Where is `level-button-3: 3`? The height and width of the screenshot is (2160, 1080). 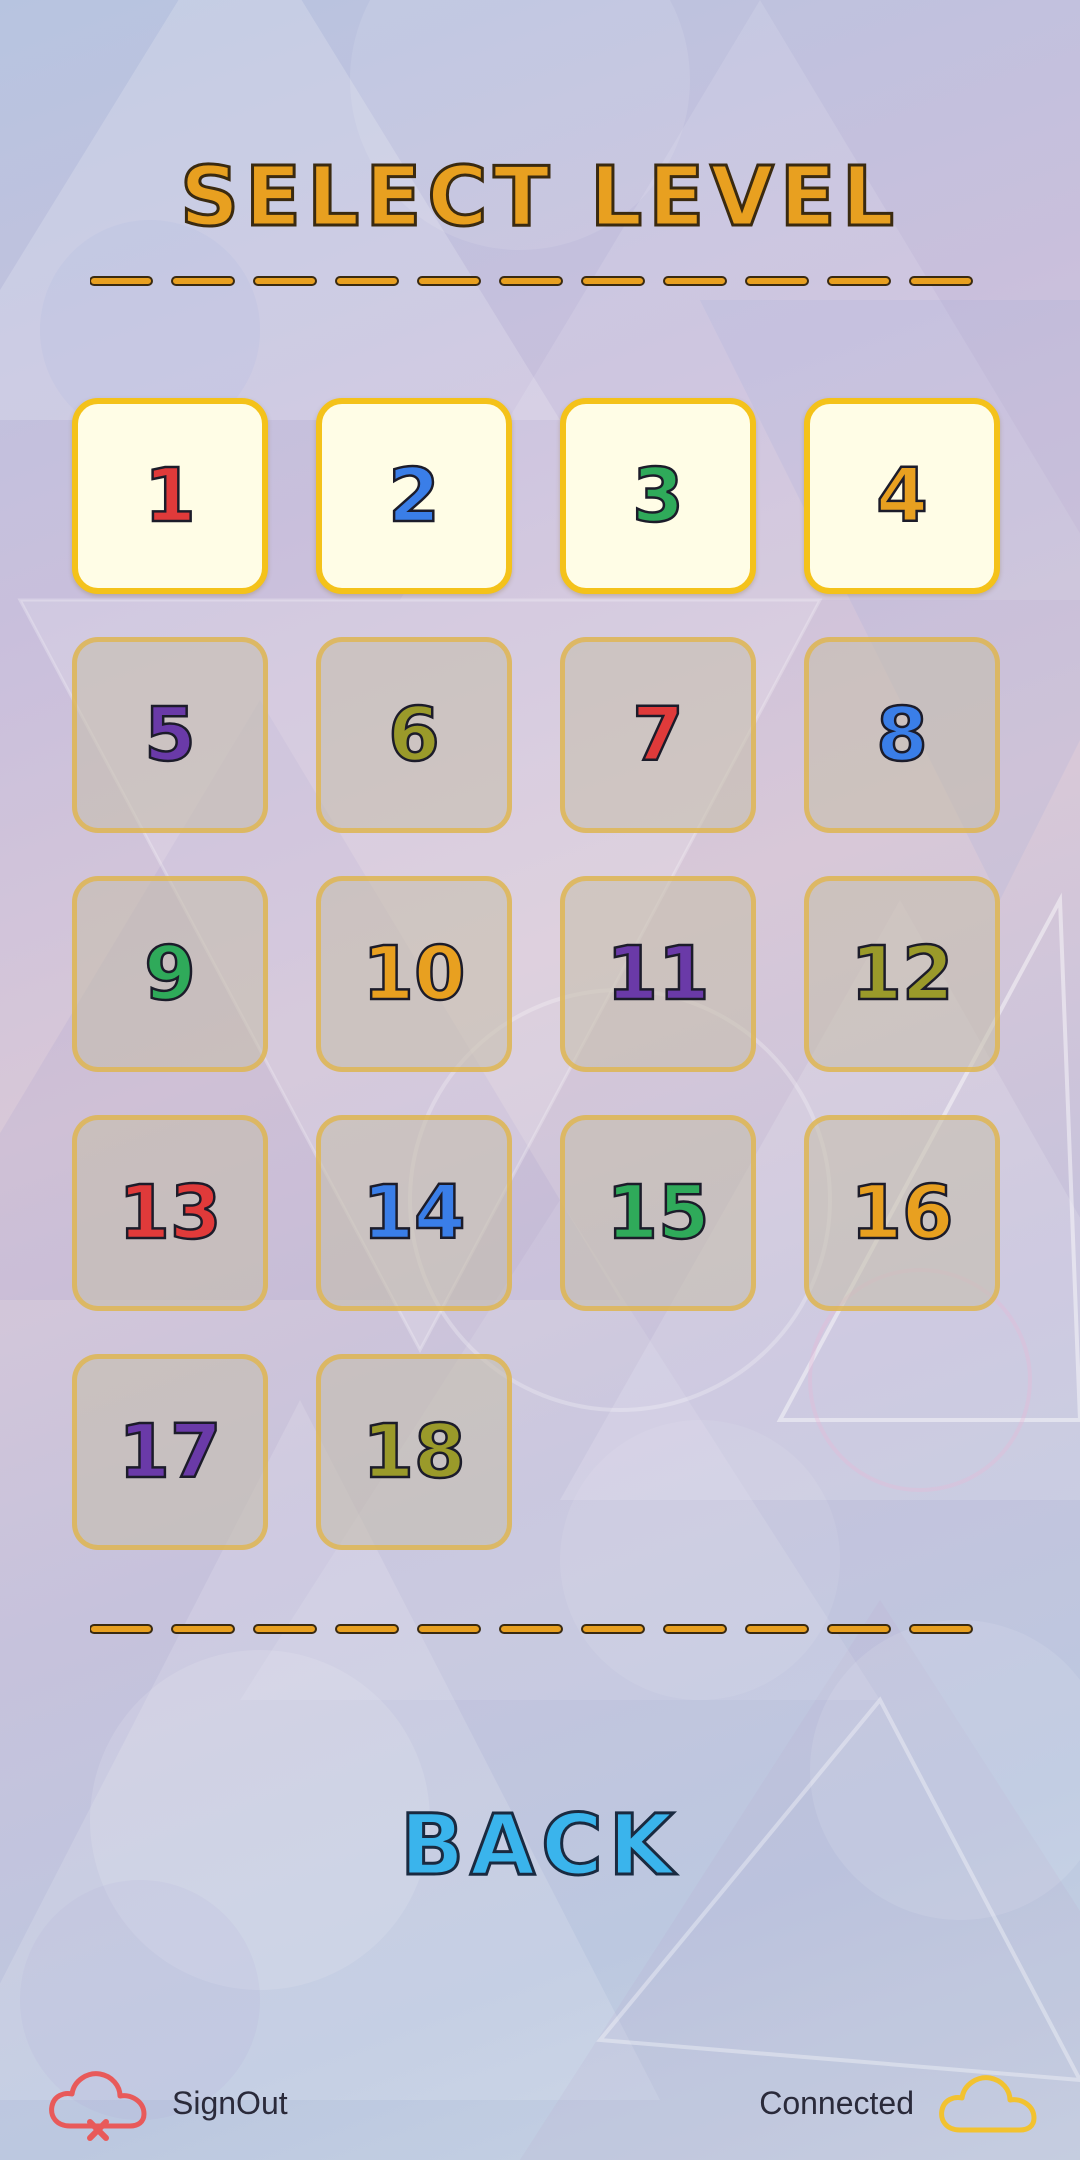
level-button-3: 3 is located at coordinates (658, 496).